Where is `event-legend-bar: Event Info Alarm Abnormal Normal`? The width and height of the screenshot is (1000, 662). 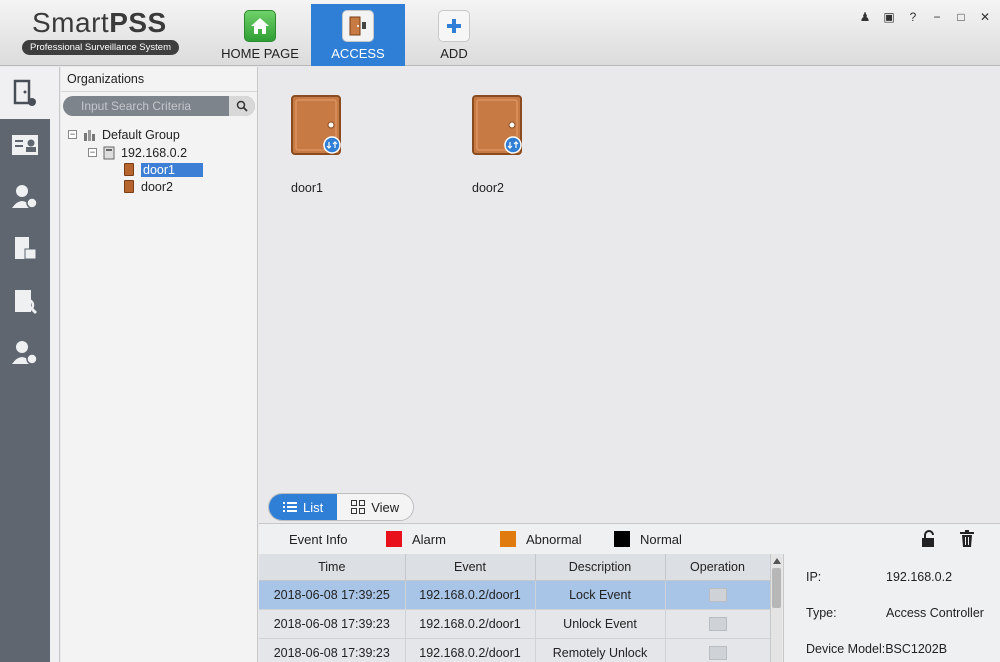
event-legend-bar: Event Info Alarm Abnormal Normal is located at coordinates (629, 539).